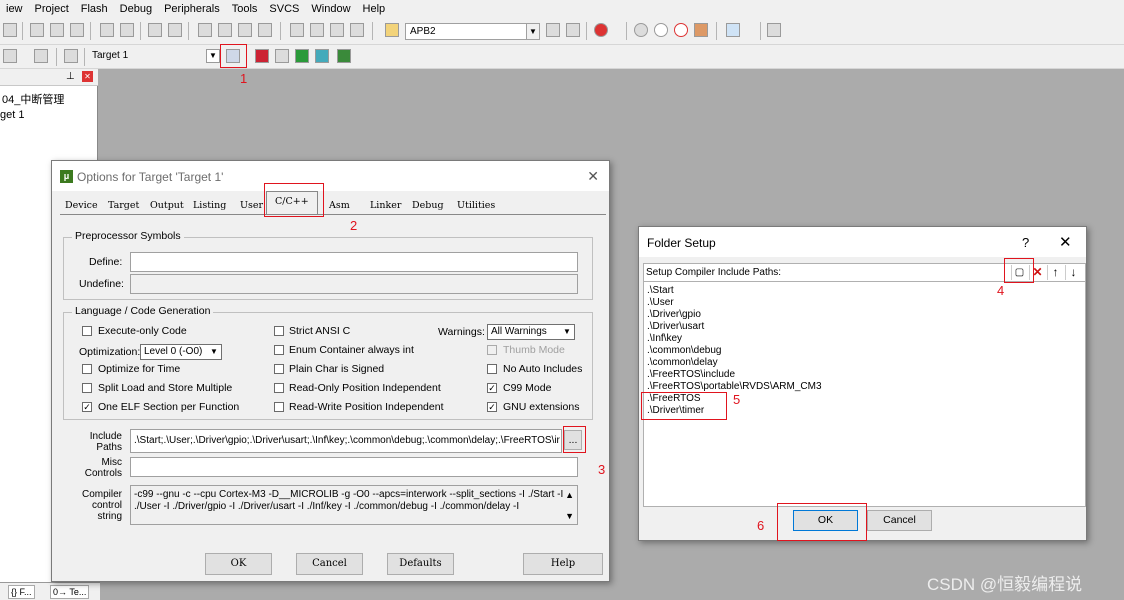 The width and height of the screenshot is (1124, 600). Describe the element at coordinates (1055, 272) in the screenshot. I see `move-up-icon: ↑` at that location.